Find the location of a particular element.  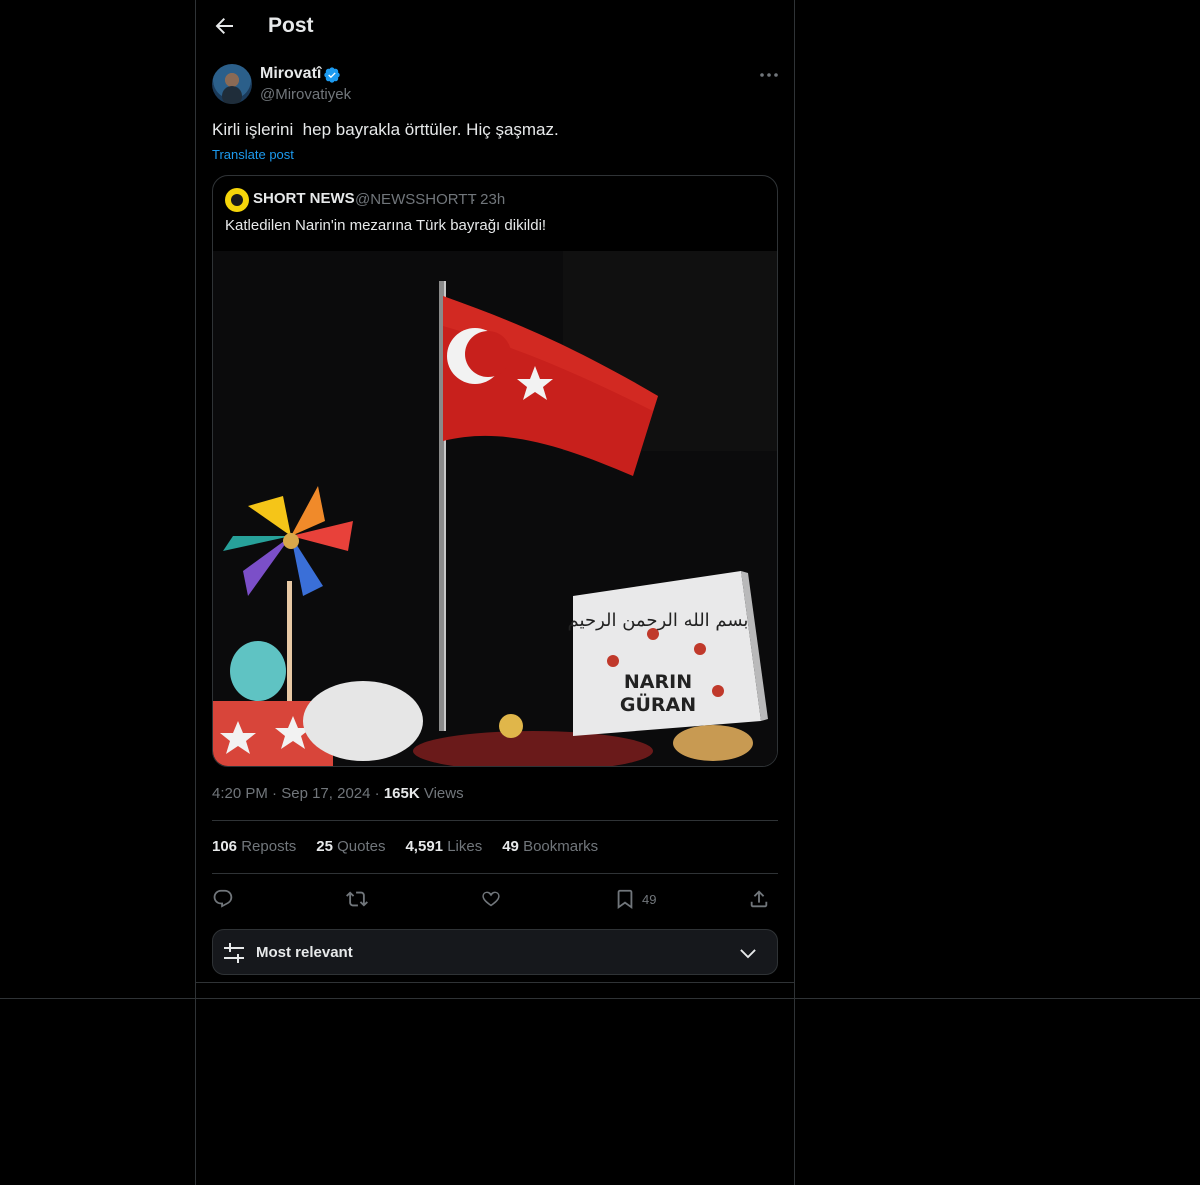

likes-stat: 4,591 Likes is located at coordinates (443, 846).